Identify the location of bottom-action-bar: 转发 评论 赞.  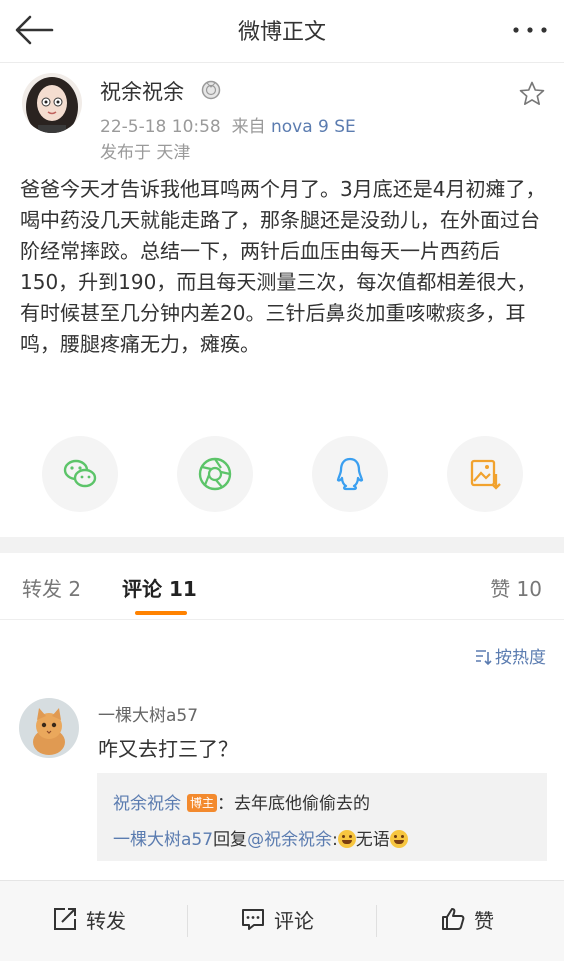
(282, 920).